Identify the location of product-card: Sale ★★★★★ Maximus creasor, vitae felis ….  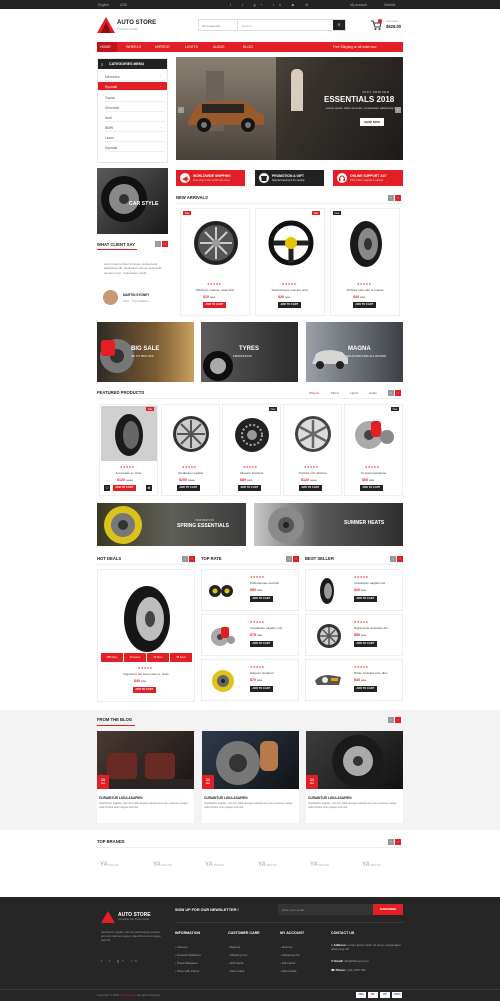
(215, 262).